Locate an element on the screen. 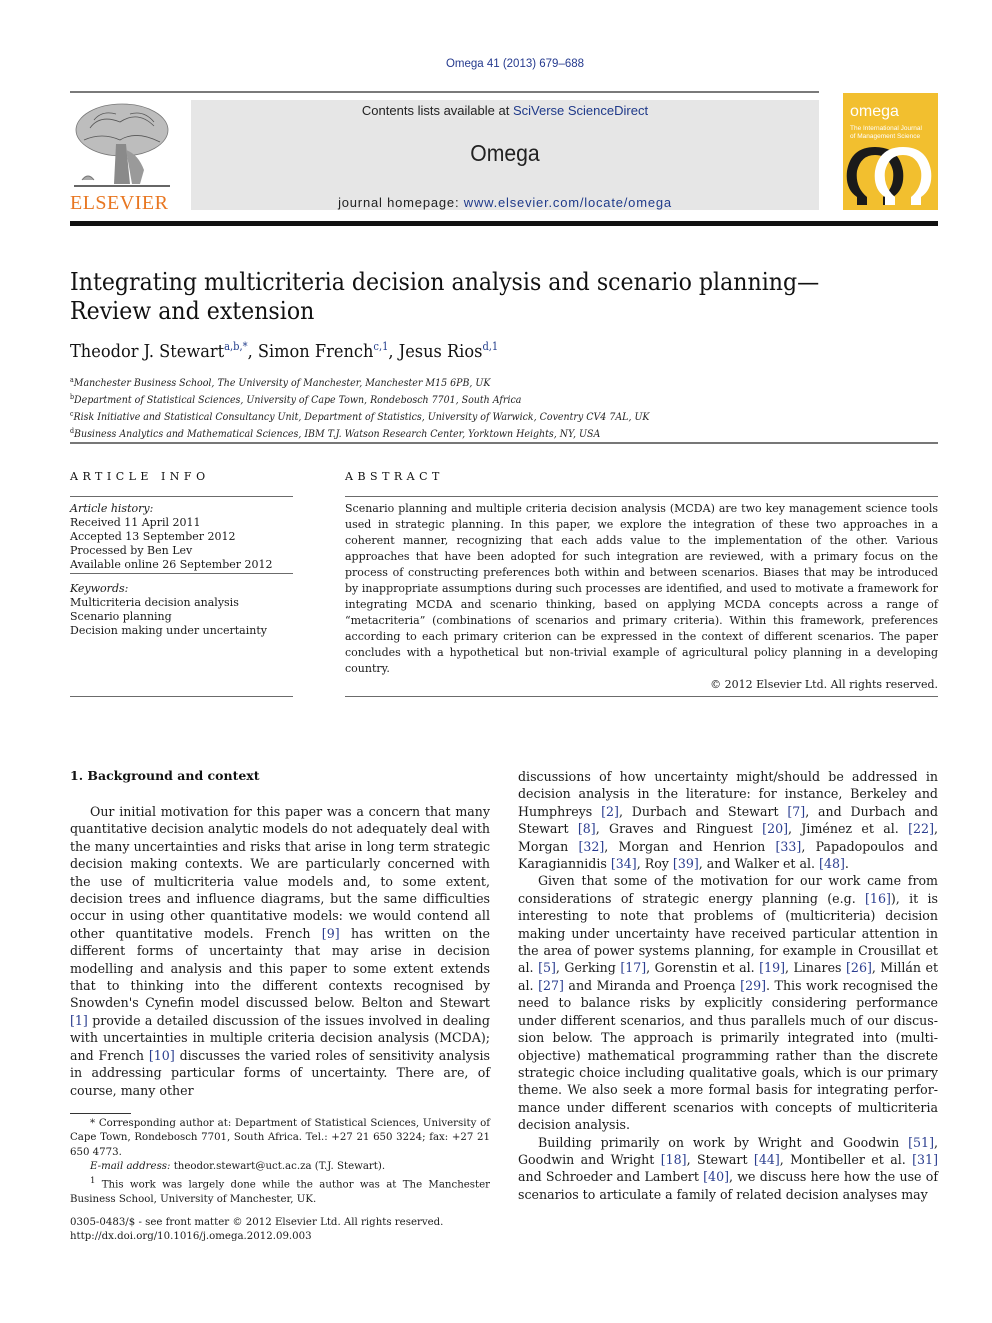 This screenshot has height=1323, width=992. citation-link: [31] is located at coordinates (925, 1159).